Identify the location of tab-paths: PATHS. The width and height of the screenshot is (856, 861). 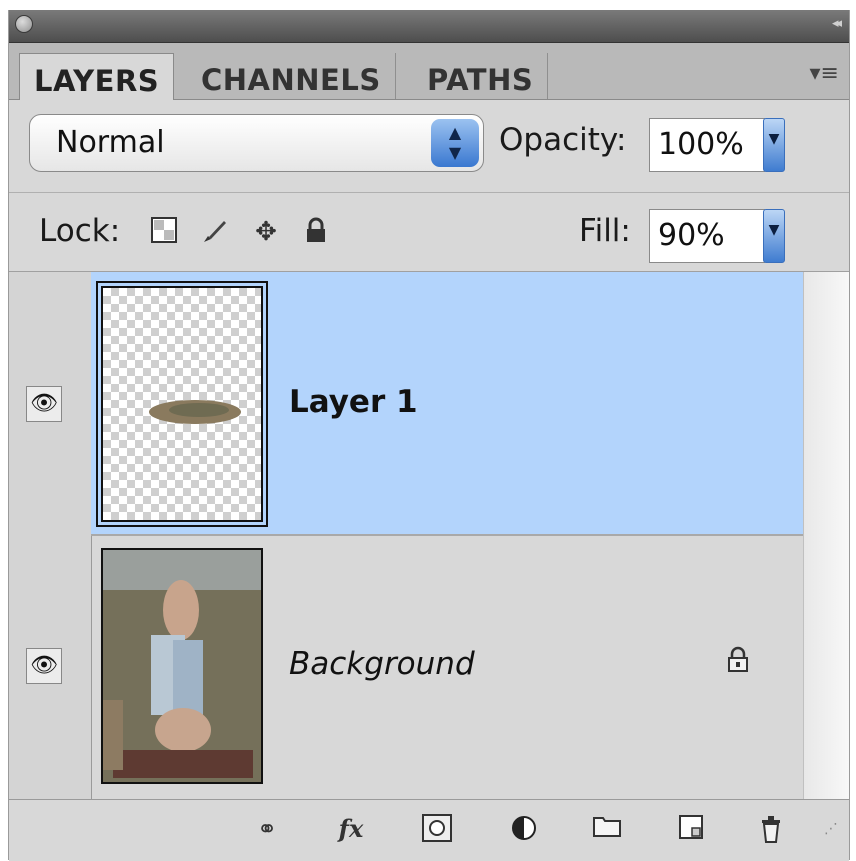
(481, 76).